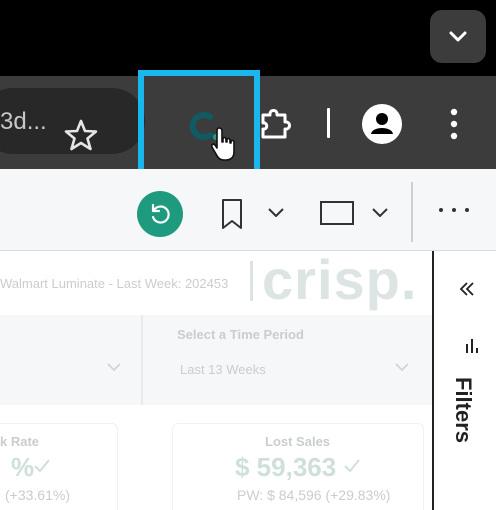 The height and width of the screenshot is (510, 496). What do you see at coordinates (467, 289) in the screenshot?
I see `double-chevron-left-icon` at bounding box center [467, 289].